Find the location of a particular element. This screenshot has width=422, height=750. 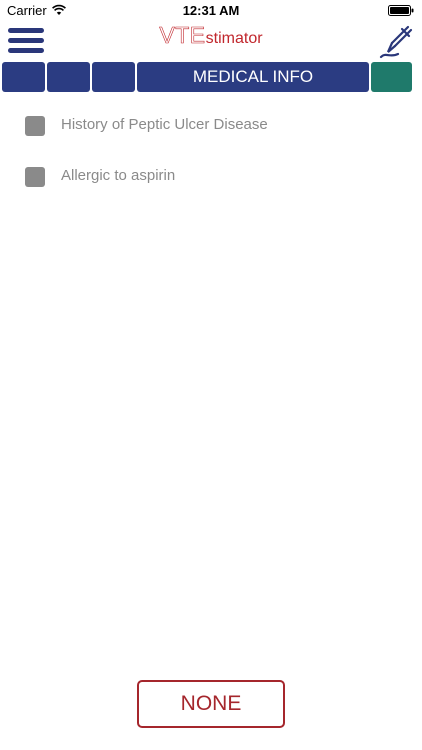

pen-icon is located at coordinates (396, 42).